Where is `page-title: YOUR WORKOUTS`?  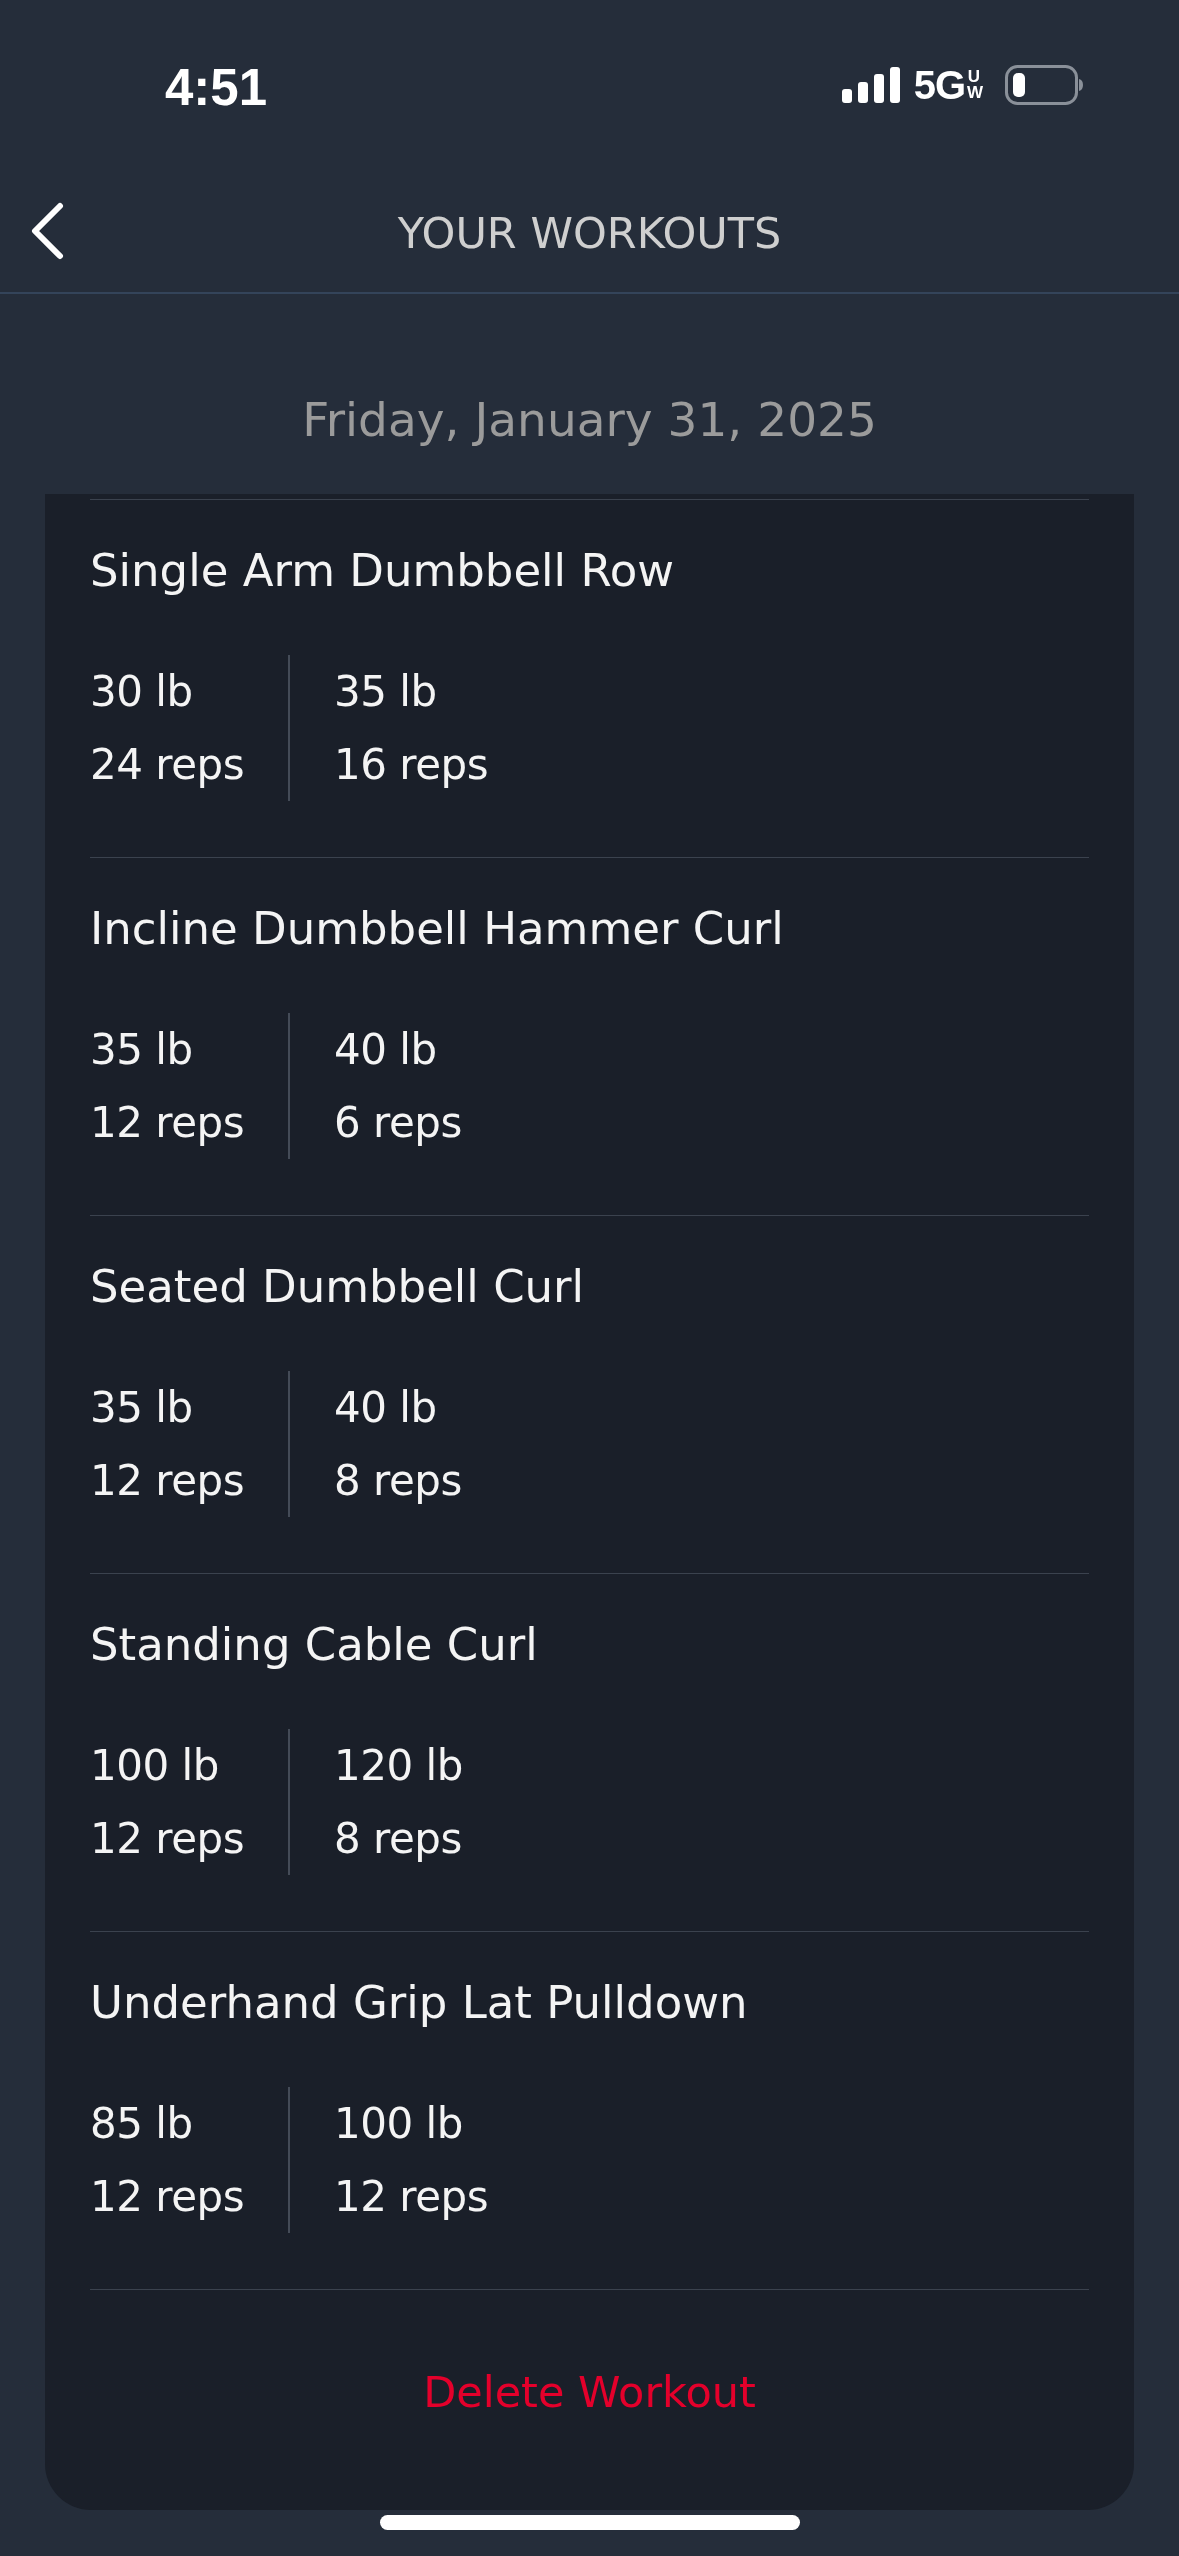
page-title: YOUR WORKOUTS is located at coordinates (589, 233).